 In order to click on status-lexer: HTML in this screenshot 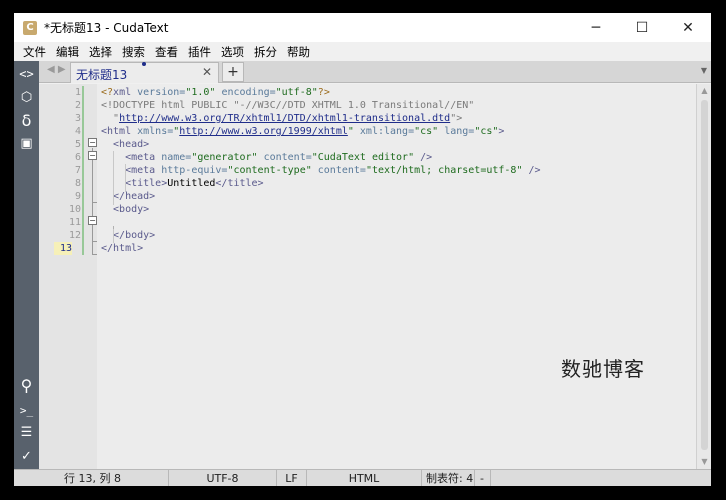, I will do `click(364, 477)`.